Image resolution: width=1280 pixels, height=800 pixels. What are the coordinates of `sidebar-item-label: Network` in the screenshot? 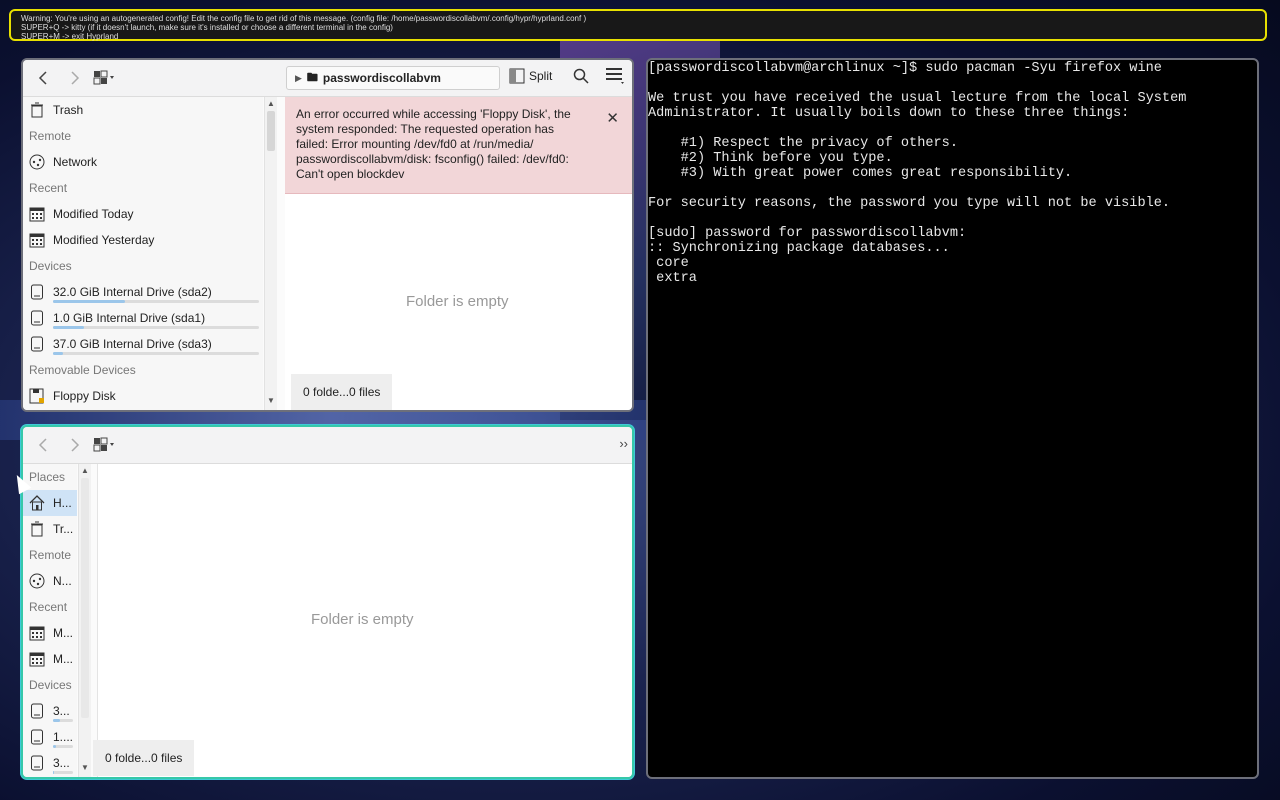 It's located at (75, 162).